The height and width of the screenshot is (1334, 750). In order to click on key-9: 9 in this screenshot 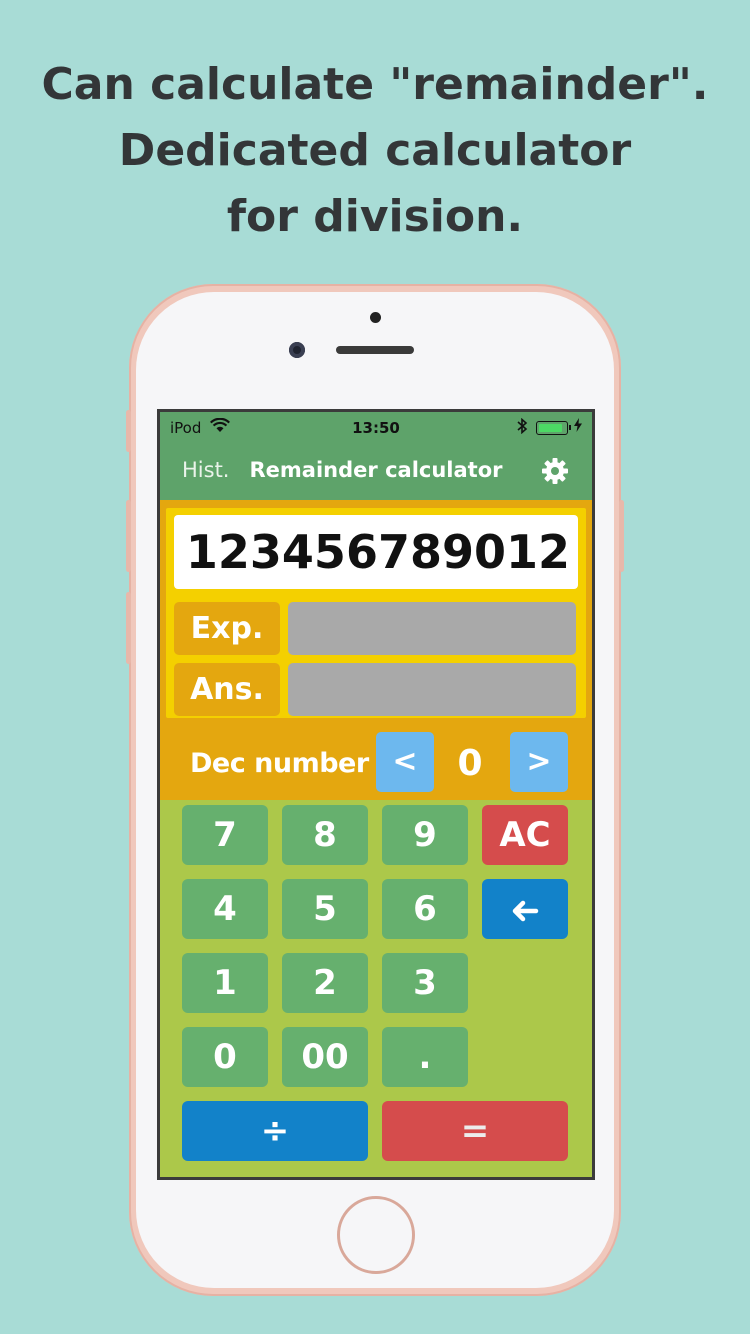, I will do `click(425, 835)`.